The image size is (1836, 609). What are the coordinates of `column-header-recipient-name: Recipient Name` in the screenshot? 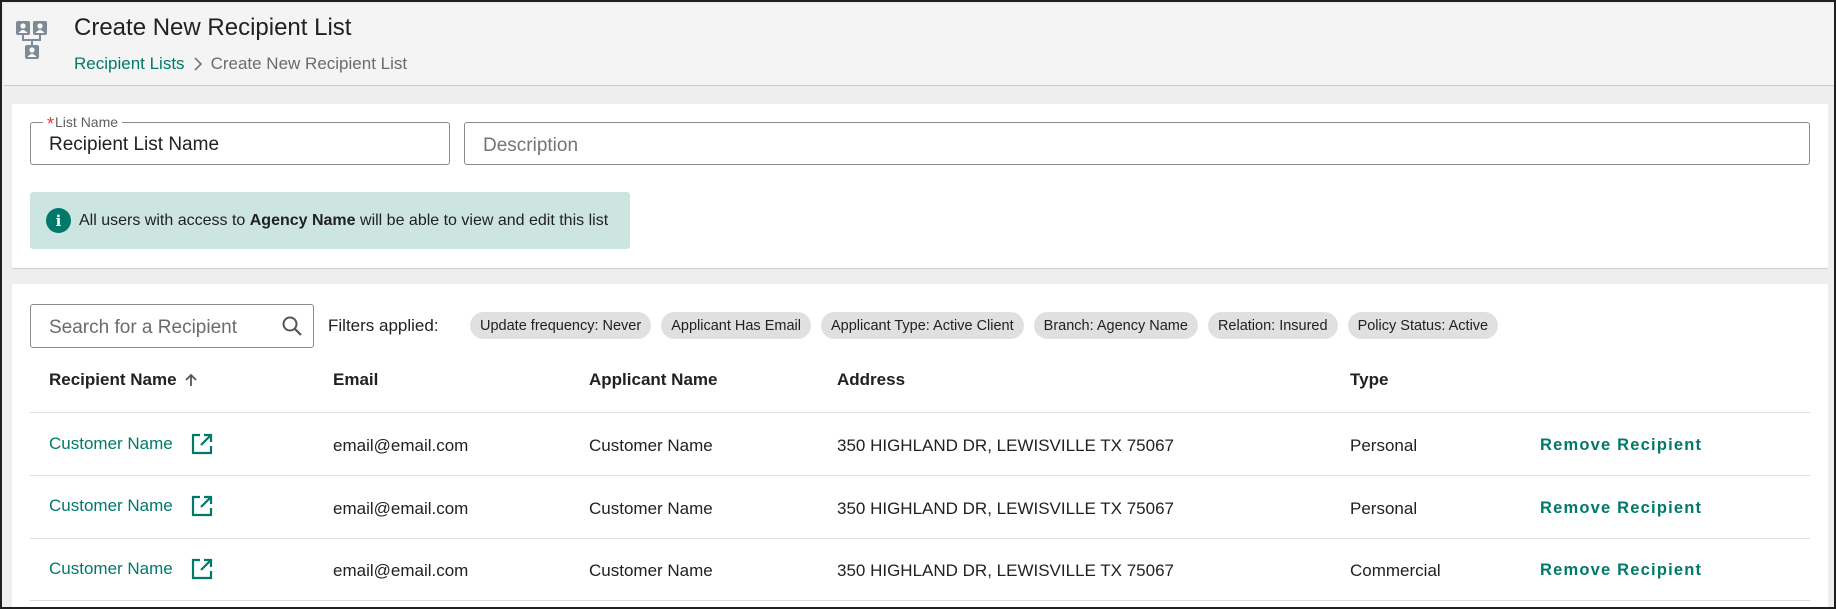 It's located at (124, 380).